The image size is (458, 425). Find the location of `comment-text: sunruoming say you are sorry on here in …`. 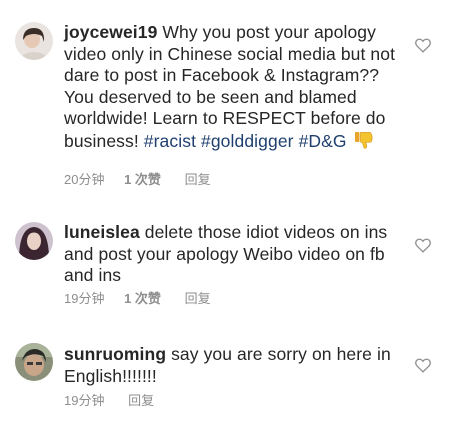

comment-text: sunruoming say you are sorry on here in … is located at coordinates (237, 365).